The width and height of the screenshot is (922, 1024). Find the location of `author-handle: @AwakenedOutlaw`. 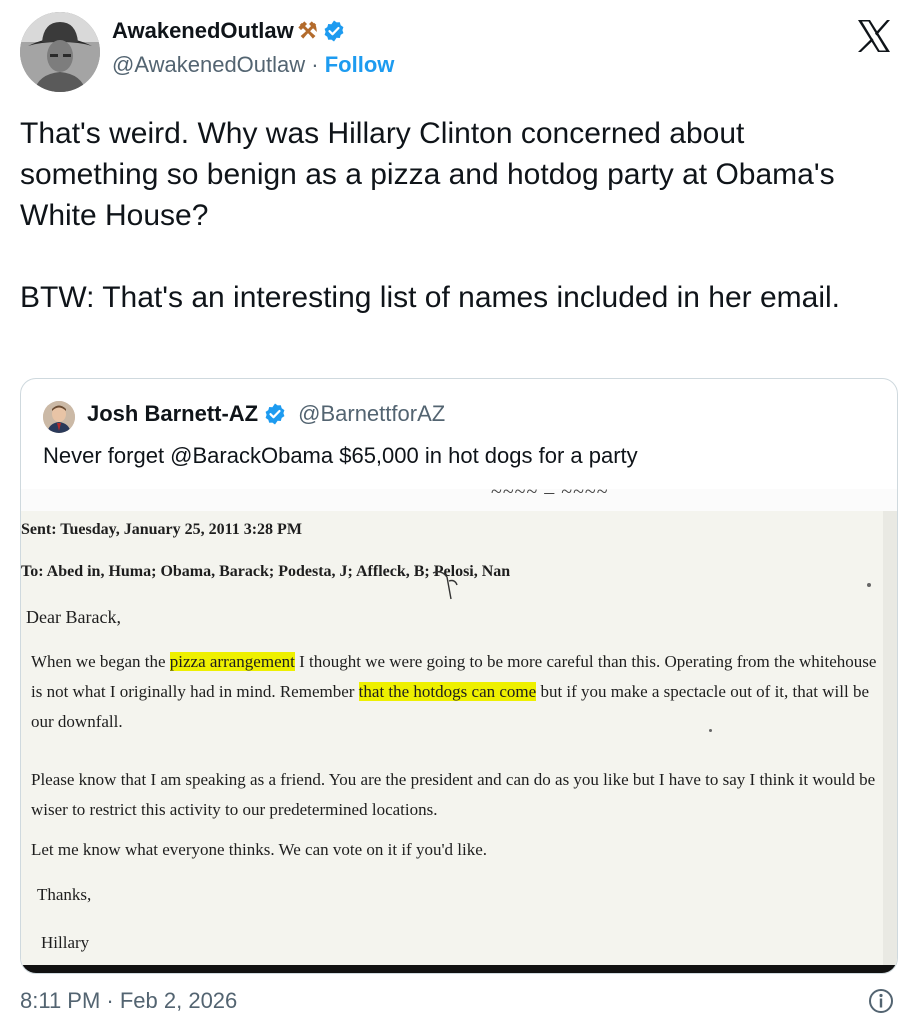

author-handle: @AwakenedOutlaw is located at coordinates (208, 64).